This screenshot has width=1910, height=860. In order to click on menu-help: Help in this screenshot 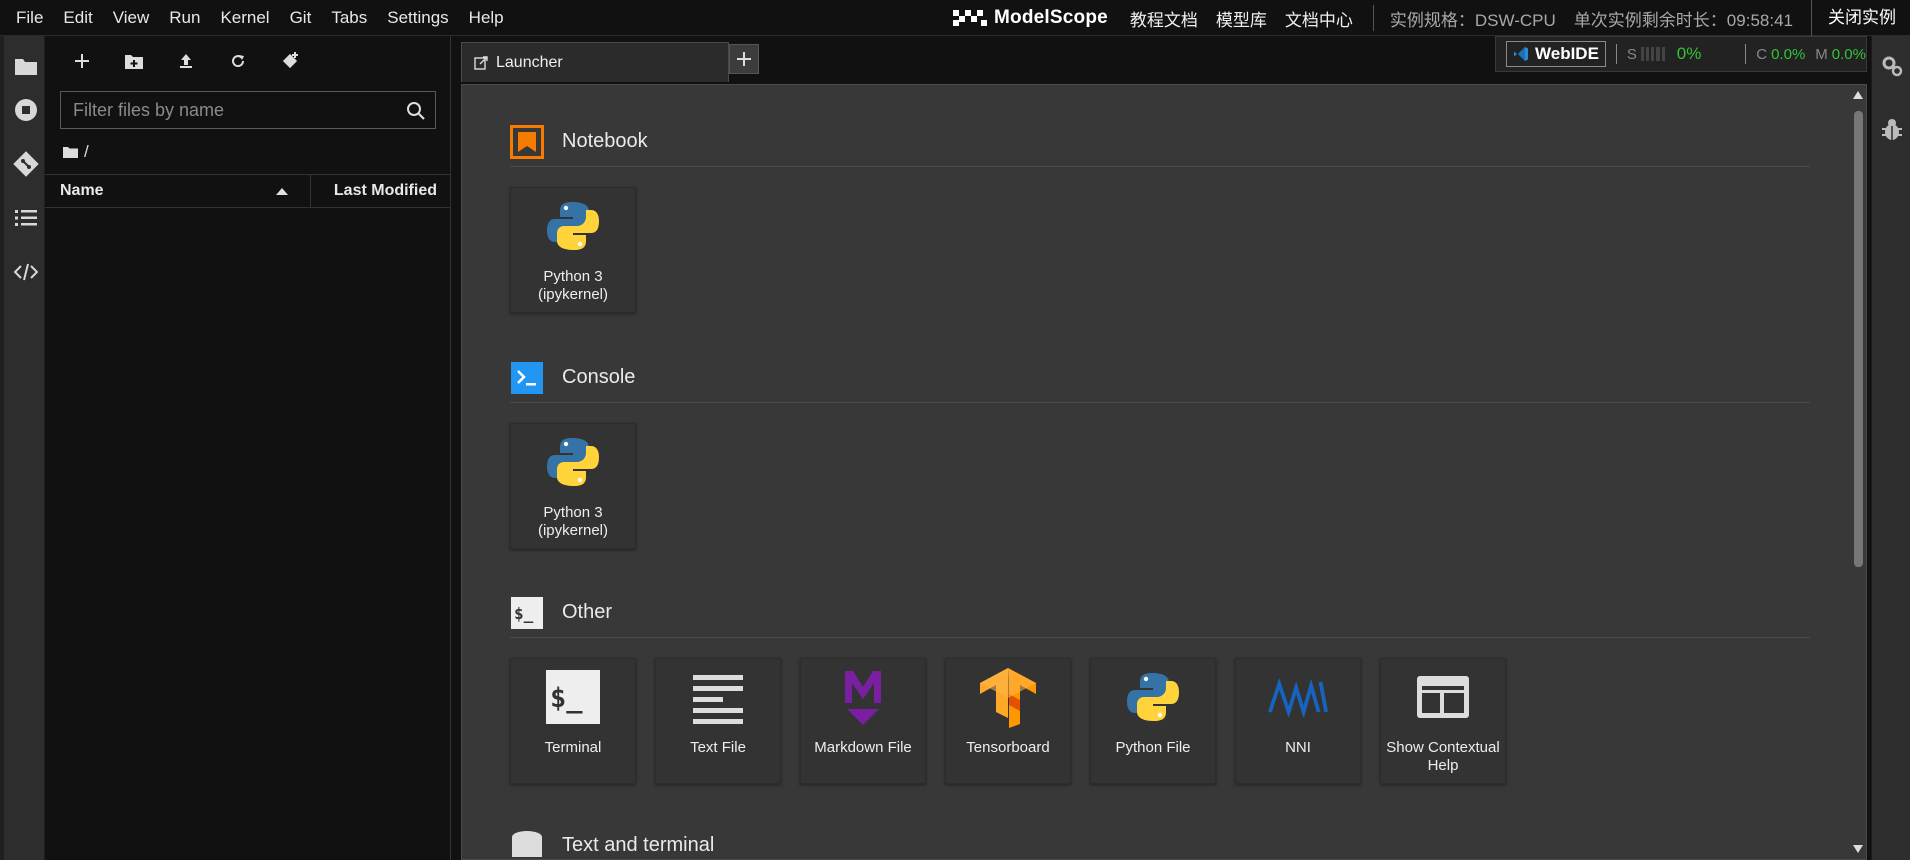, I will do `click(486, 18)`.